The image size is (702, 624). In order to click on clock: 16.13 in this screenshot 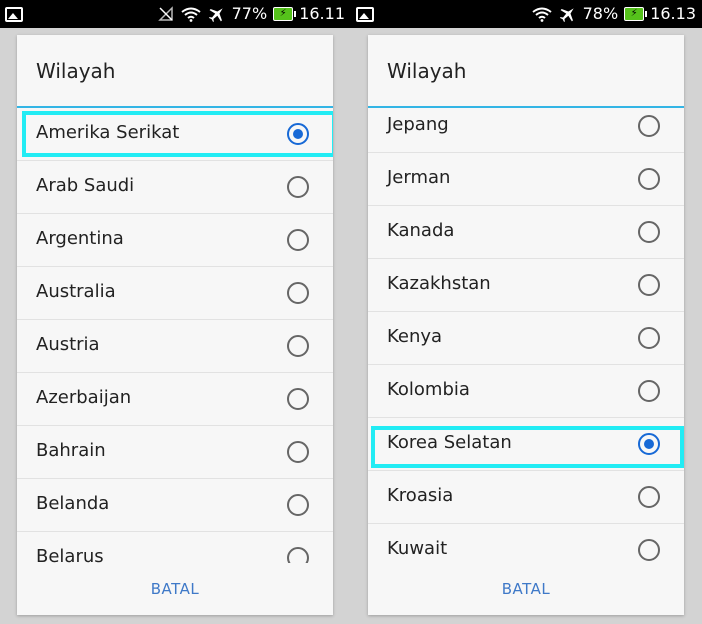, I will do `click(673, 13)`.